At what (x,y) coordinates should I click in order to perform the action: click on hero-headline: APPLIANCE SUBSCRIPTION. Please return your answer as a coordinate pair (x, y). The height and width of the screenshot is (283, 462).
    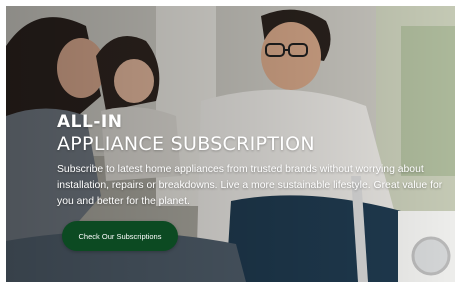
    Looking at the image, I should click on (186, 144).